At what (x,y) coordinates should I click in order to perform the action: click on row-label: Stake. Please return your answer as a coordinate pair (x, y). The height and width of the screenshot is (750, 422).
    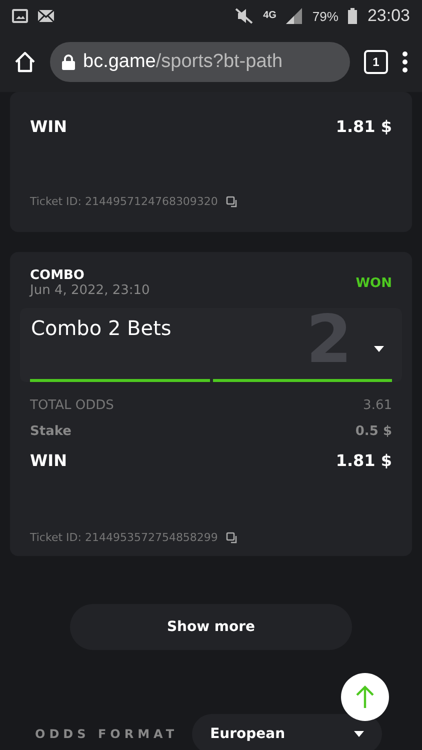
    Looking at the image, I should click on (51, 431).